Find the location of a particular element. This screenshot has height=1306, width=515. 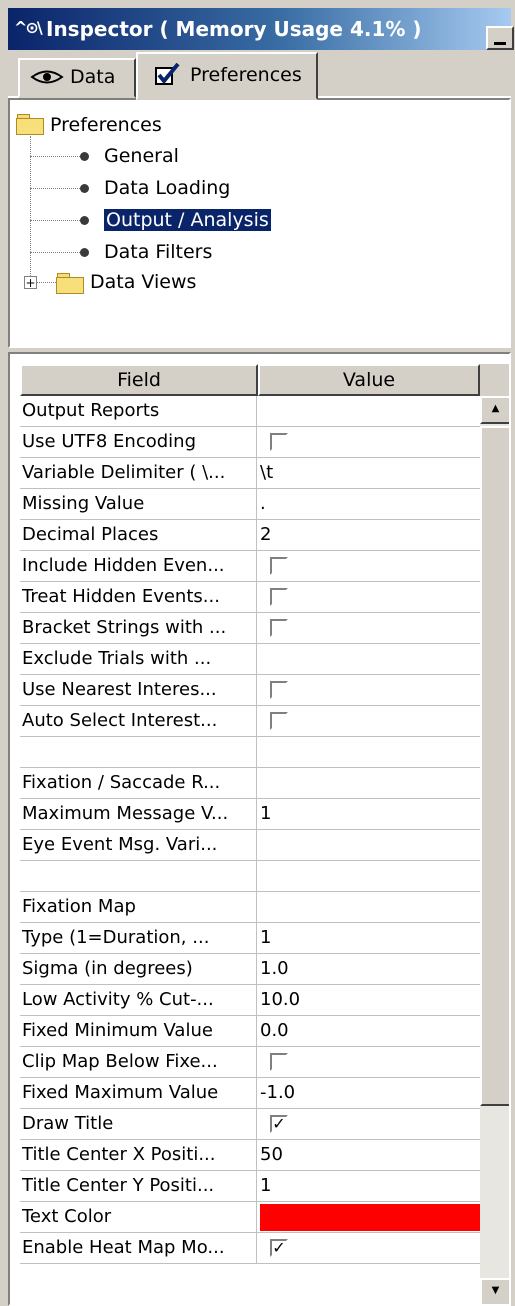

table-row: Low Activity % Cut-... 10.0 is located at coordinates (250, 1000).